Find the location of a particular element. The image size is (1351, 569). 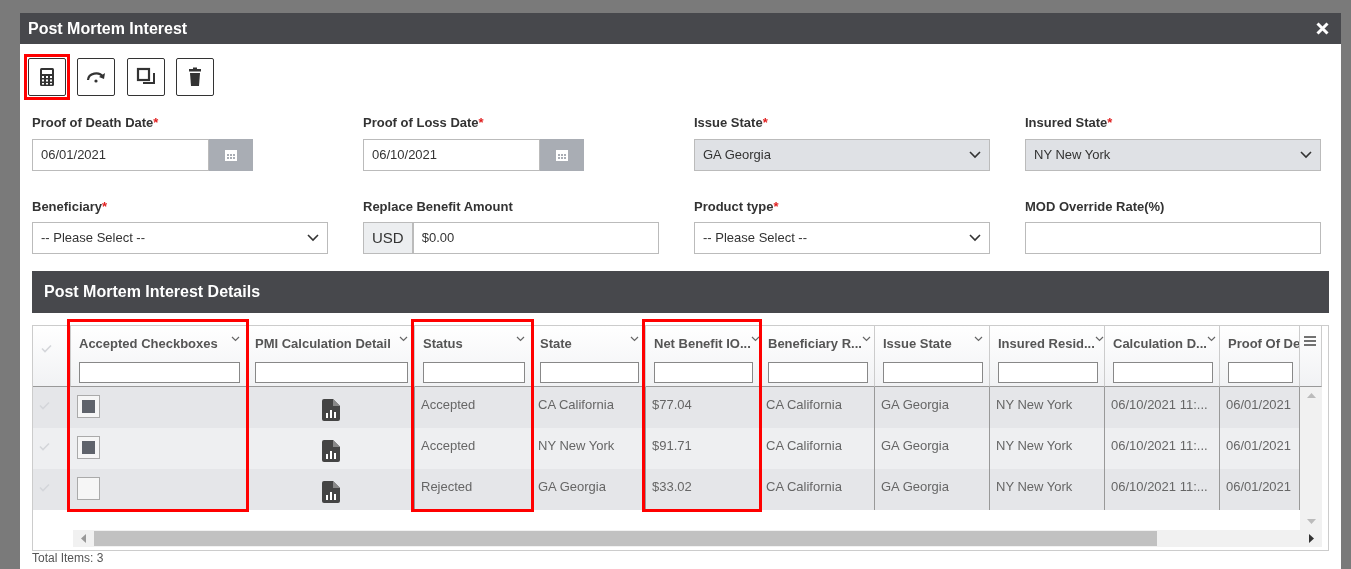

menu-icon is located at coordinates (1310, 340).